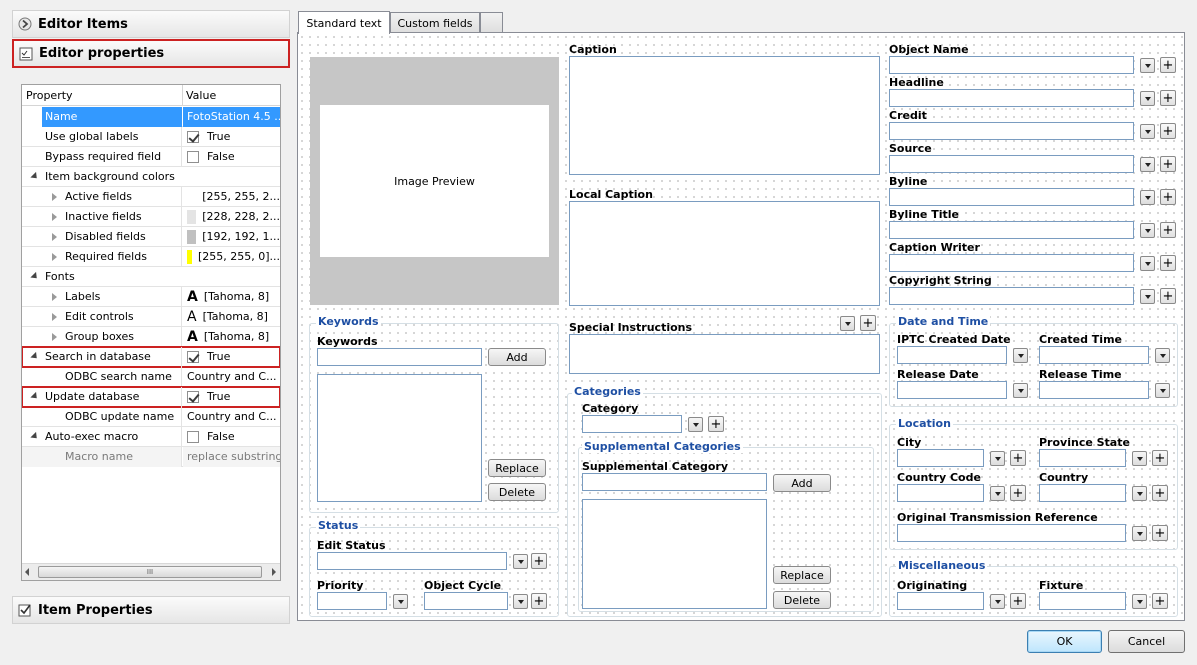 This screenshot has width=1197, height=665. Describe the element at coordinates (847, 323) in the screenshot. I see `special-instructions-dropdown` at that location.